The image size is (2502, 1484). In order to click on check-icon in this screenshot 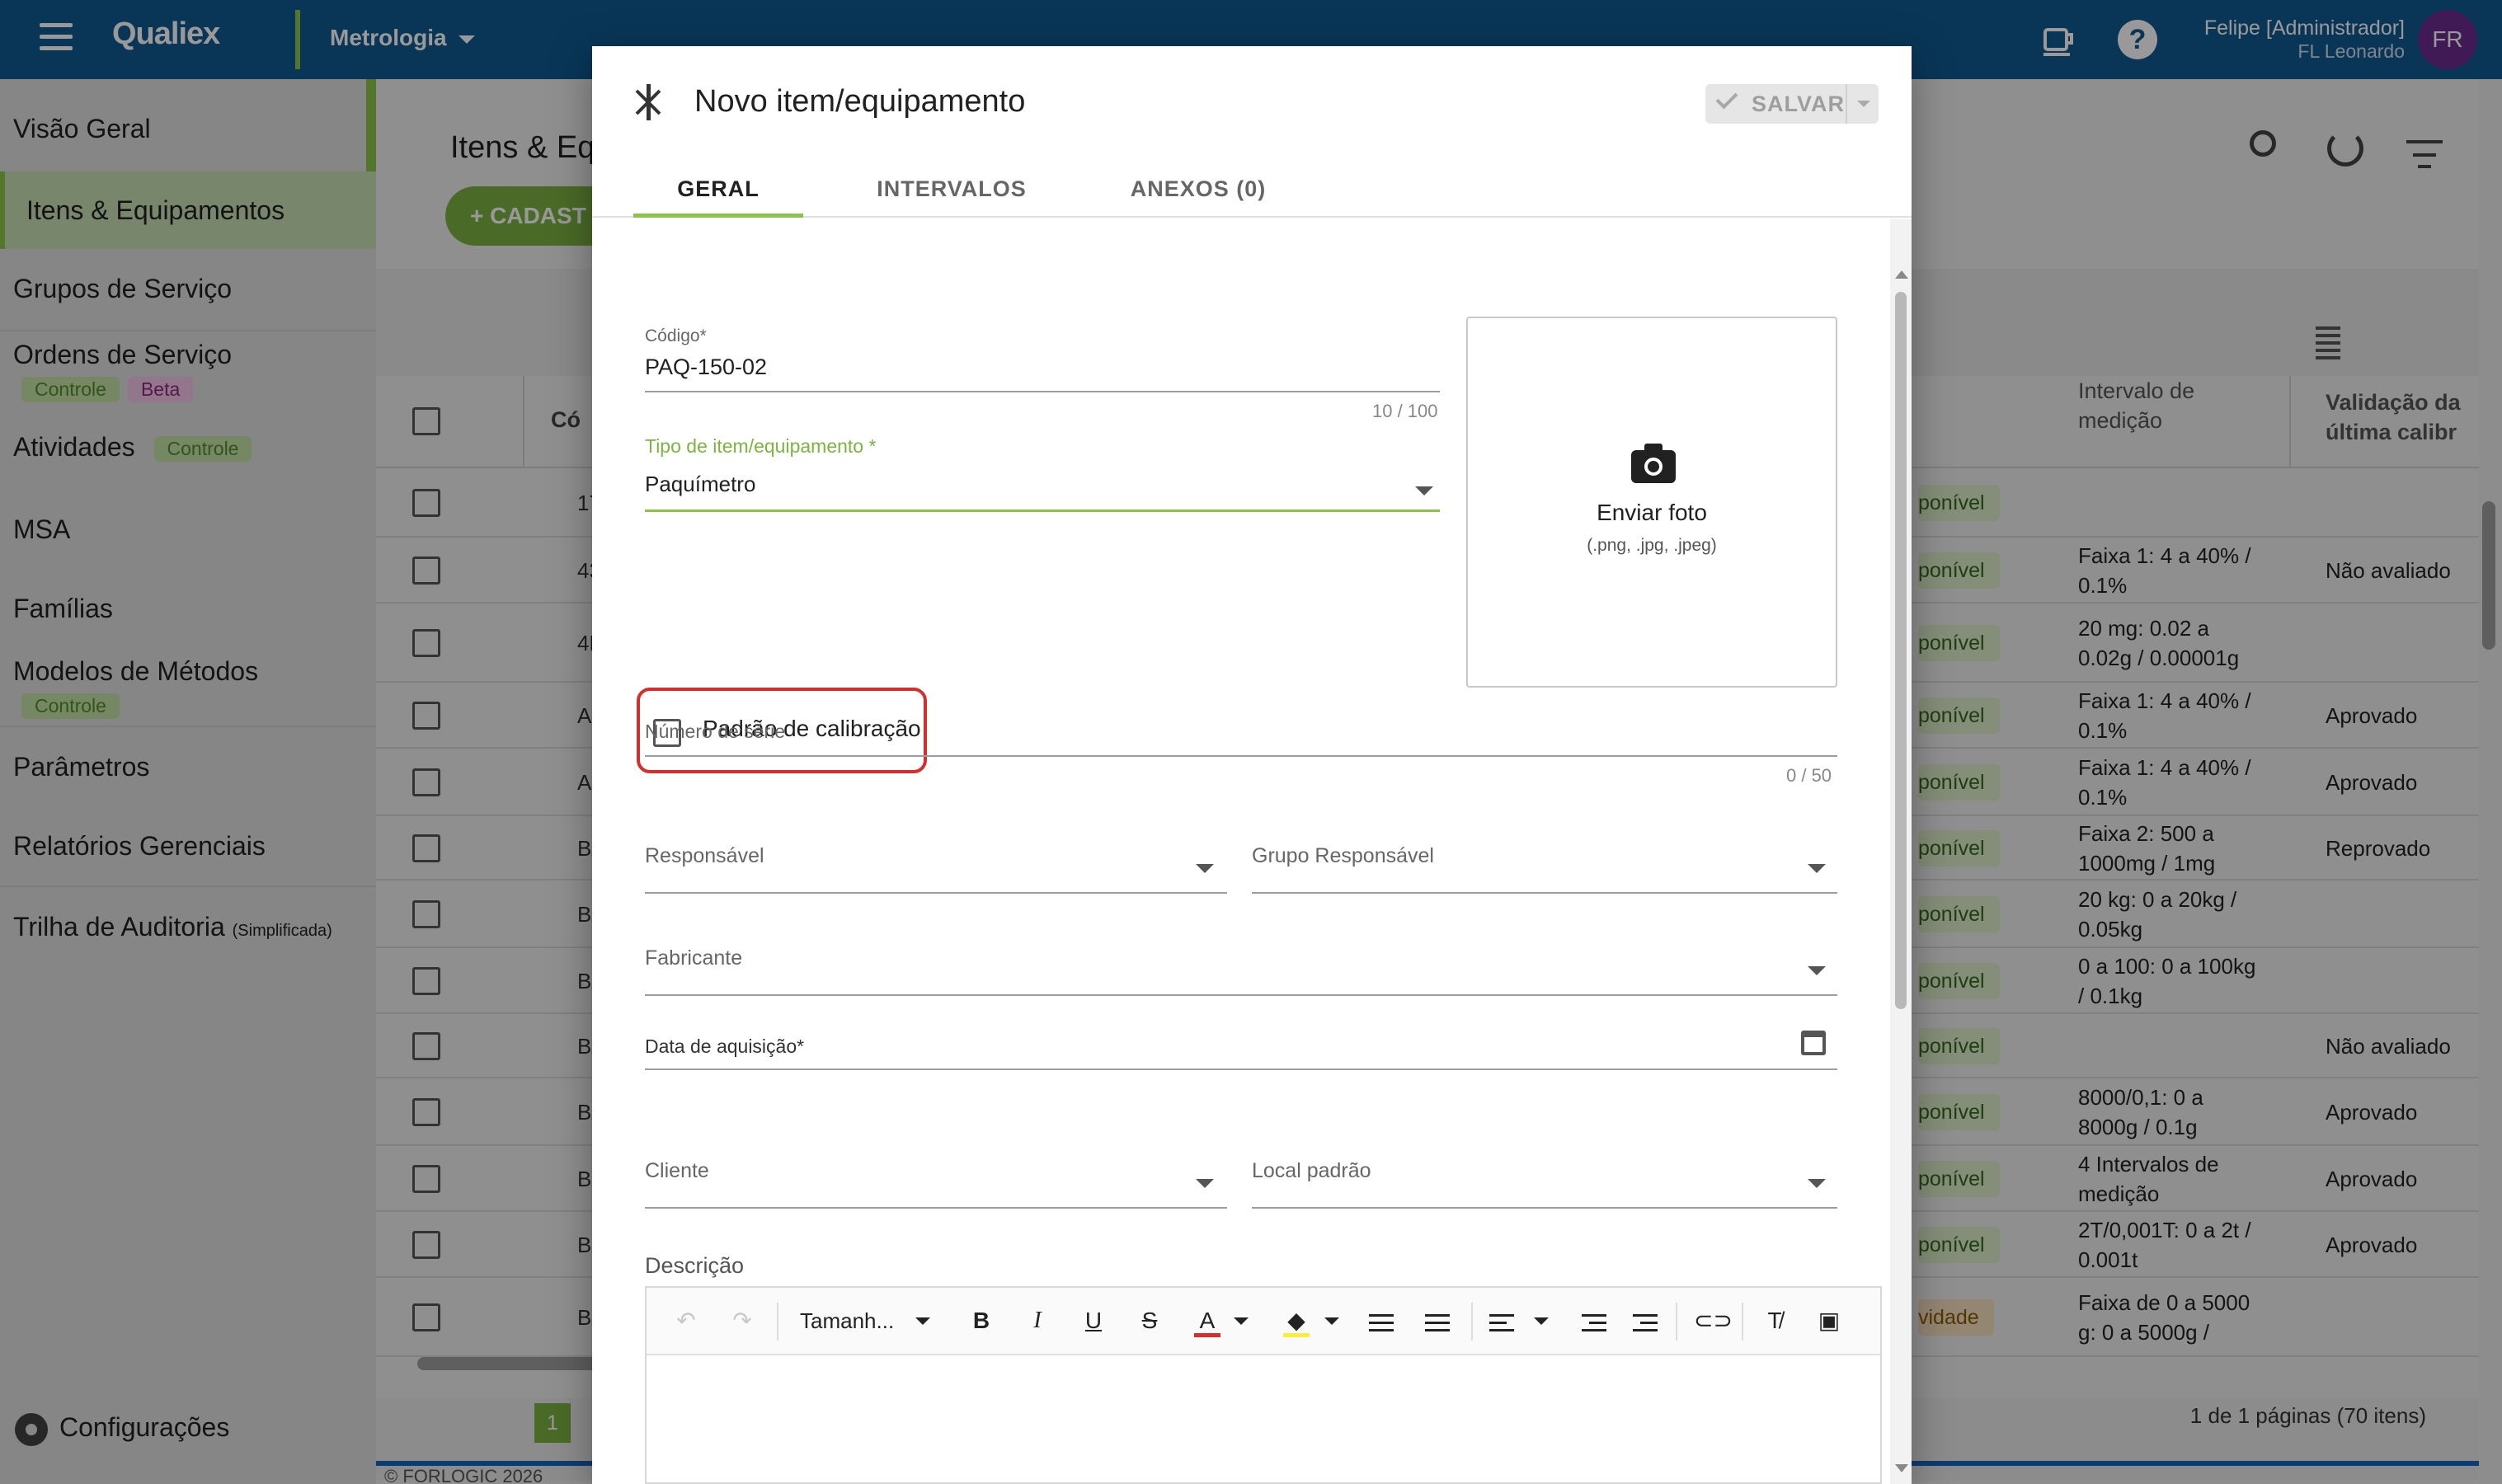, I will do `click(1726, 98)`.